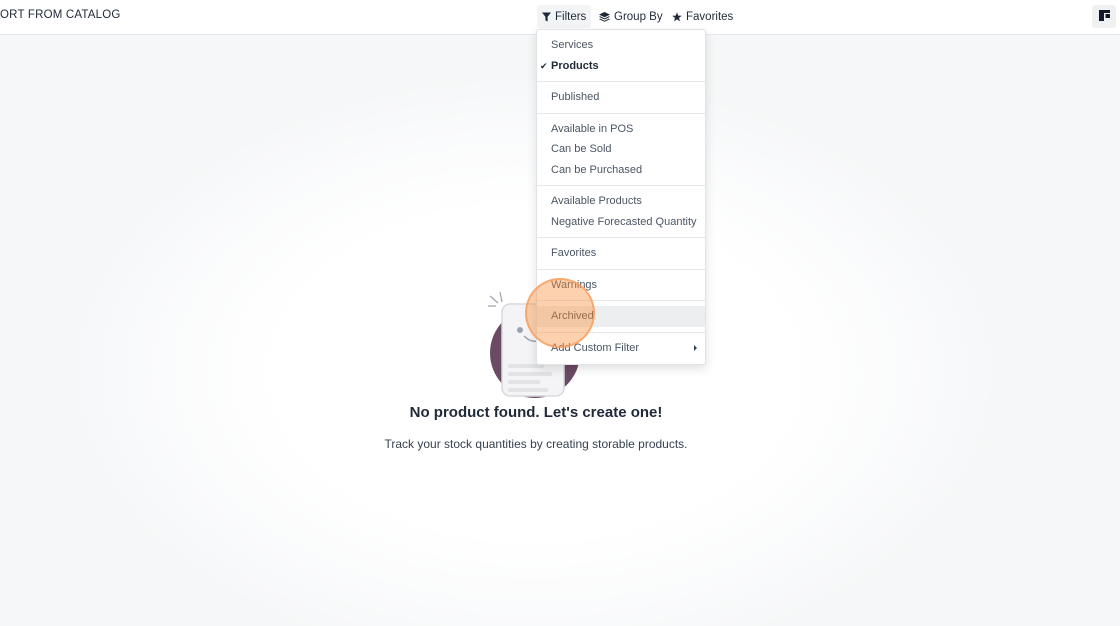  Describe the element at coordinates (621, 149) in the screenshot. I see `filter-item-can-be-sold: Can be Sold` at that location.